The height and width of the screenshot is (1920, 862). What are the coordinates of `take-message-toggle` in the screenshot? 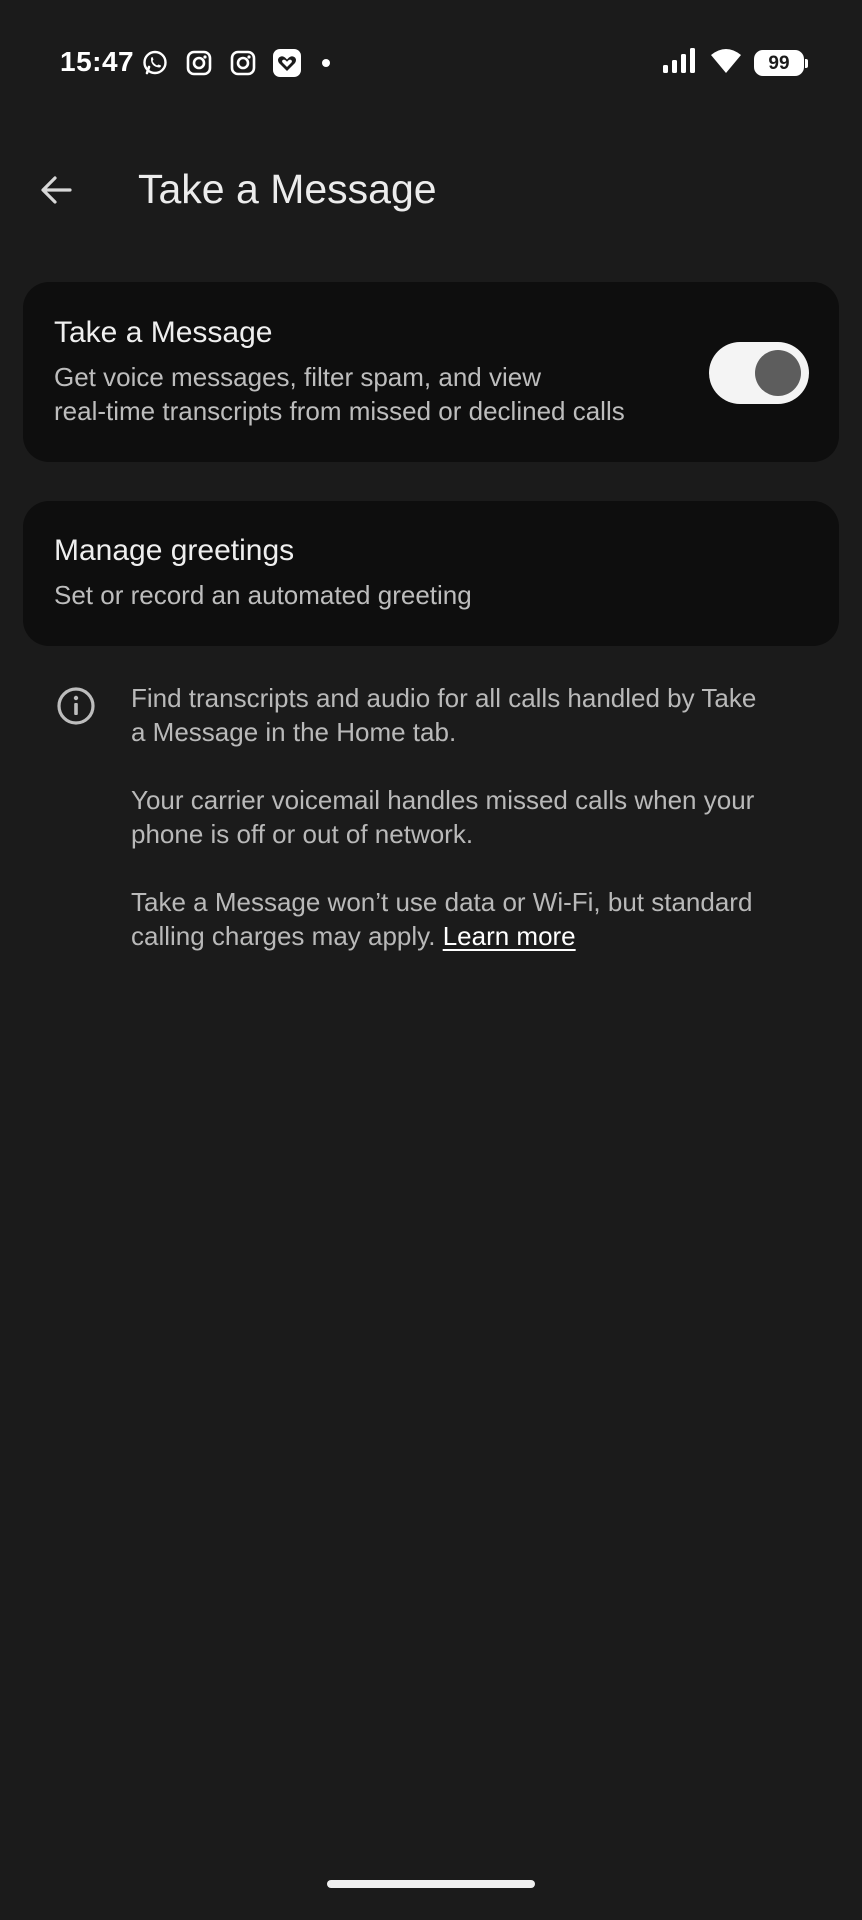 It's located at (759, 373).